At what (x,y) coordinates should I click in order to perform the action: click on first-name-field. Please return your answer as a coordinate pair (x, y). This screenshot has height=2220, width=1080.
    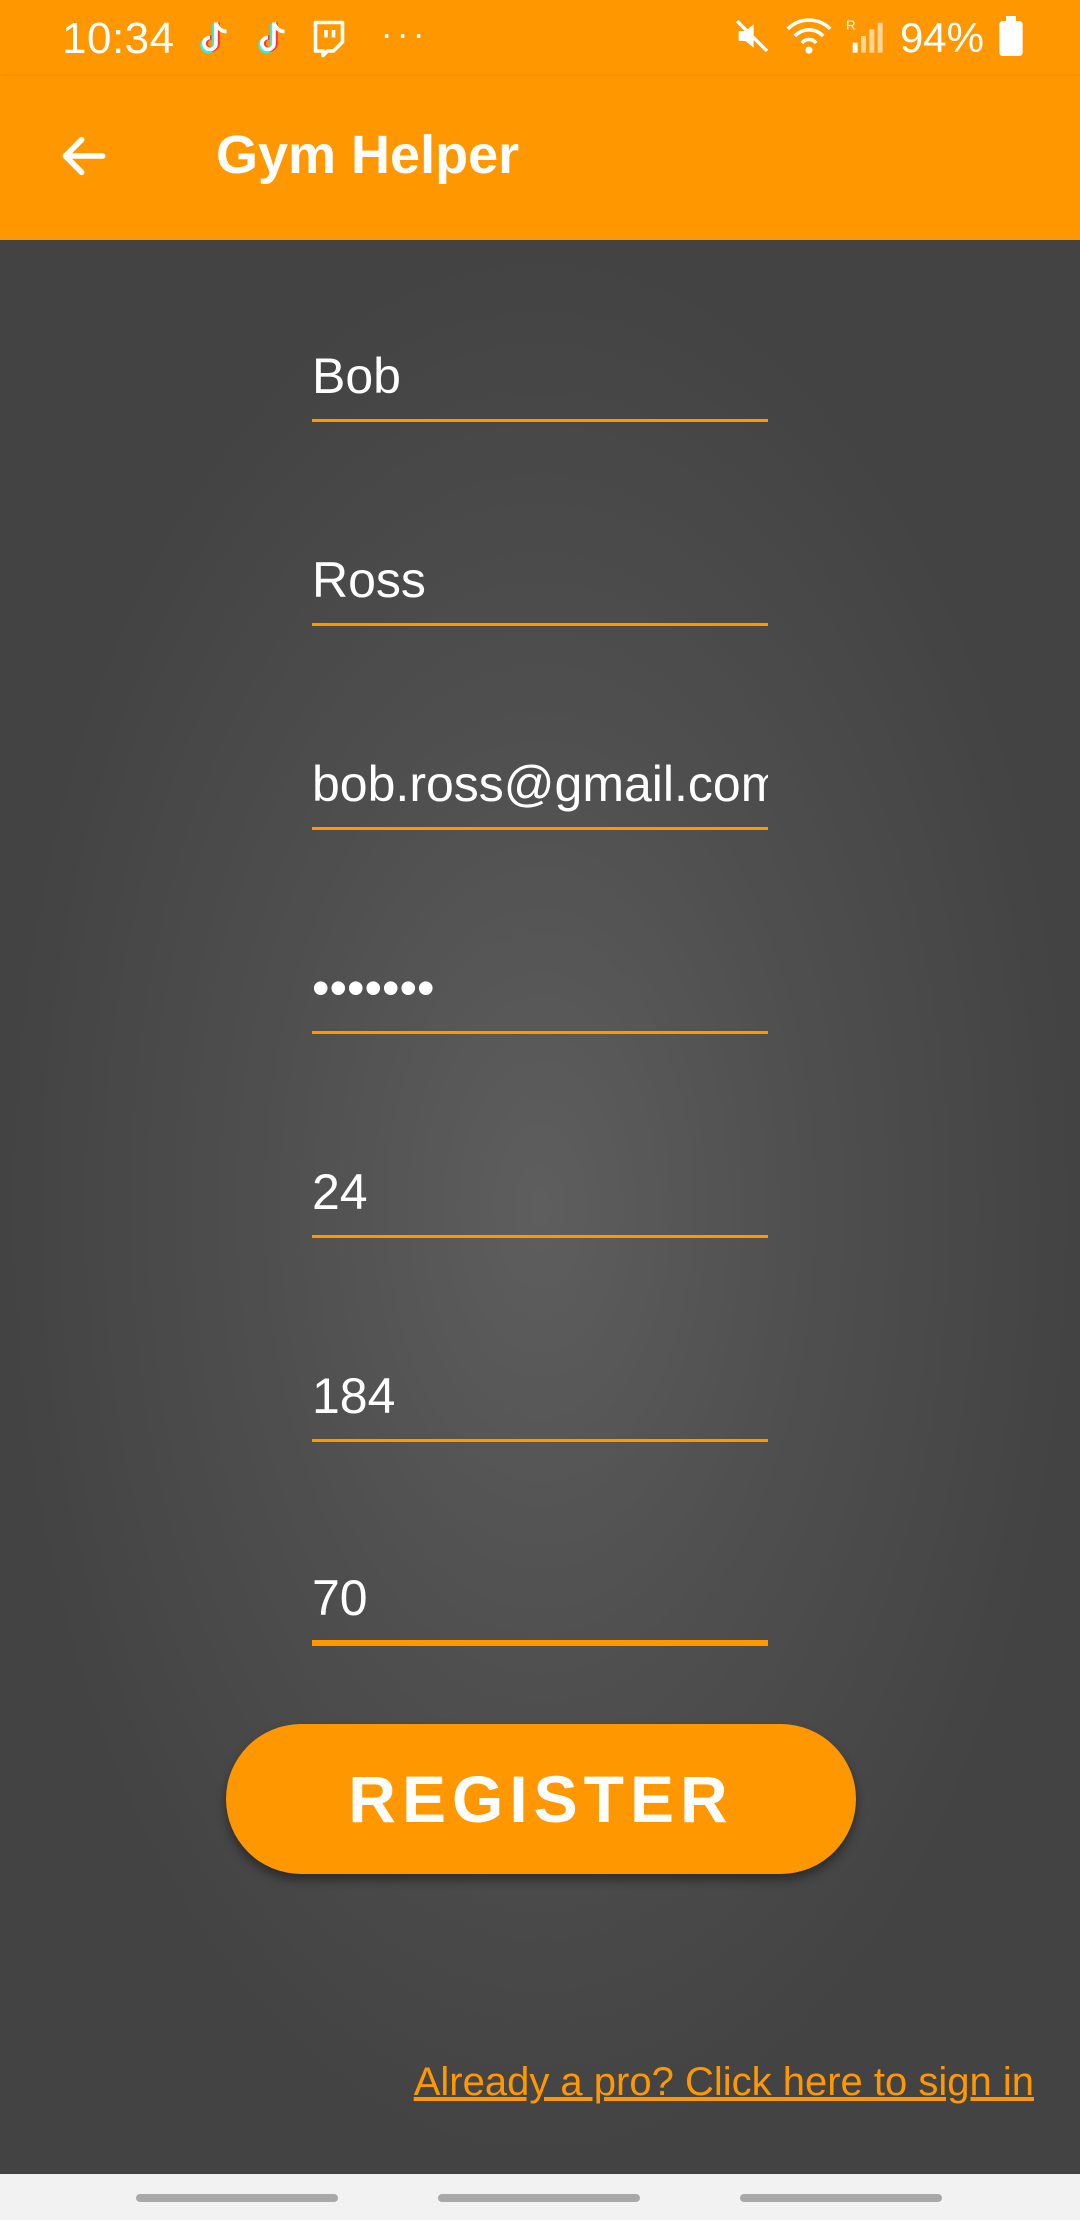
    Looking at the image, I should click on (540, 377).